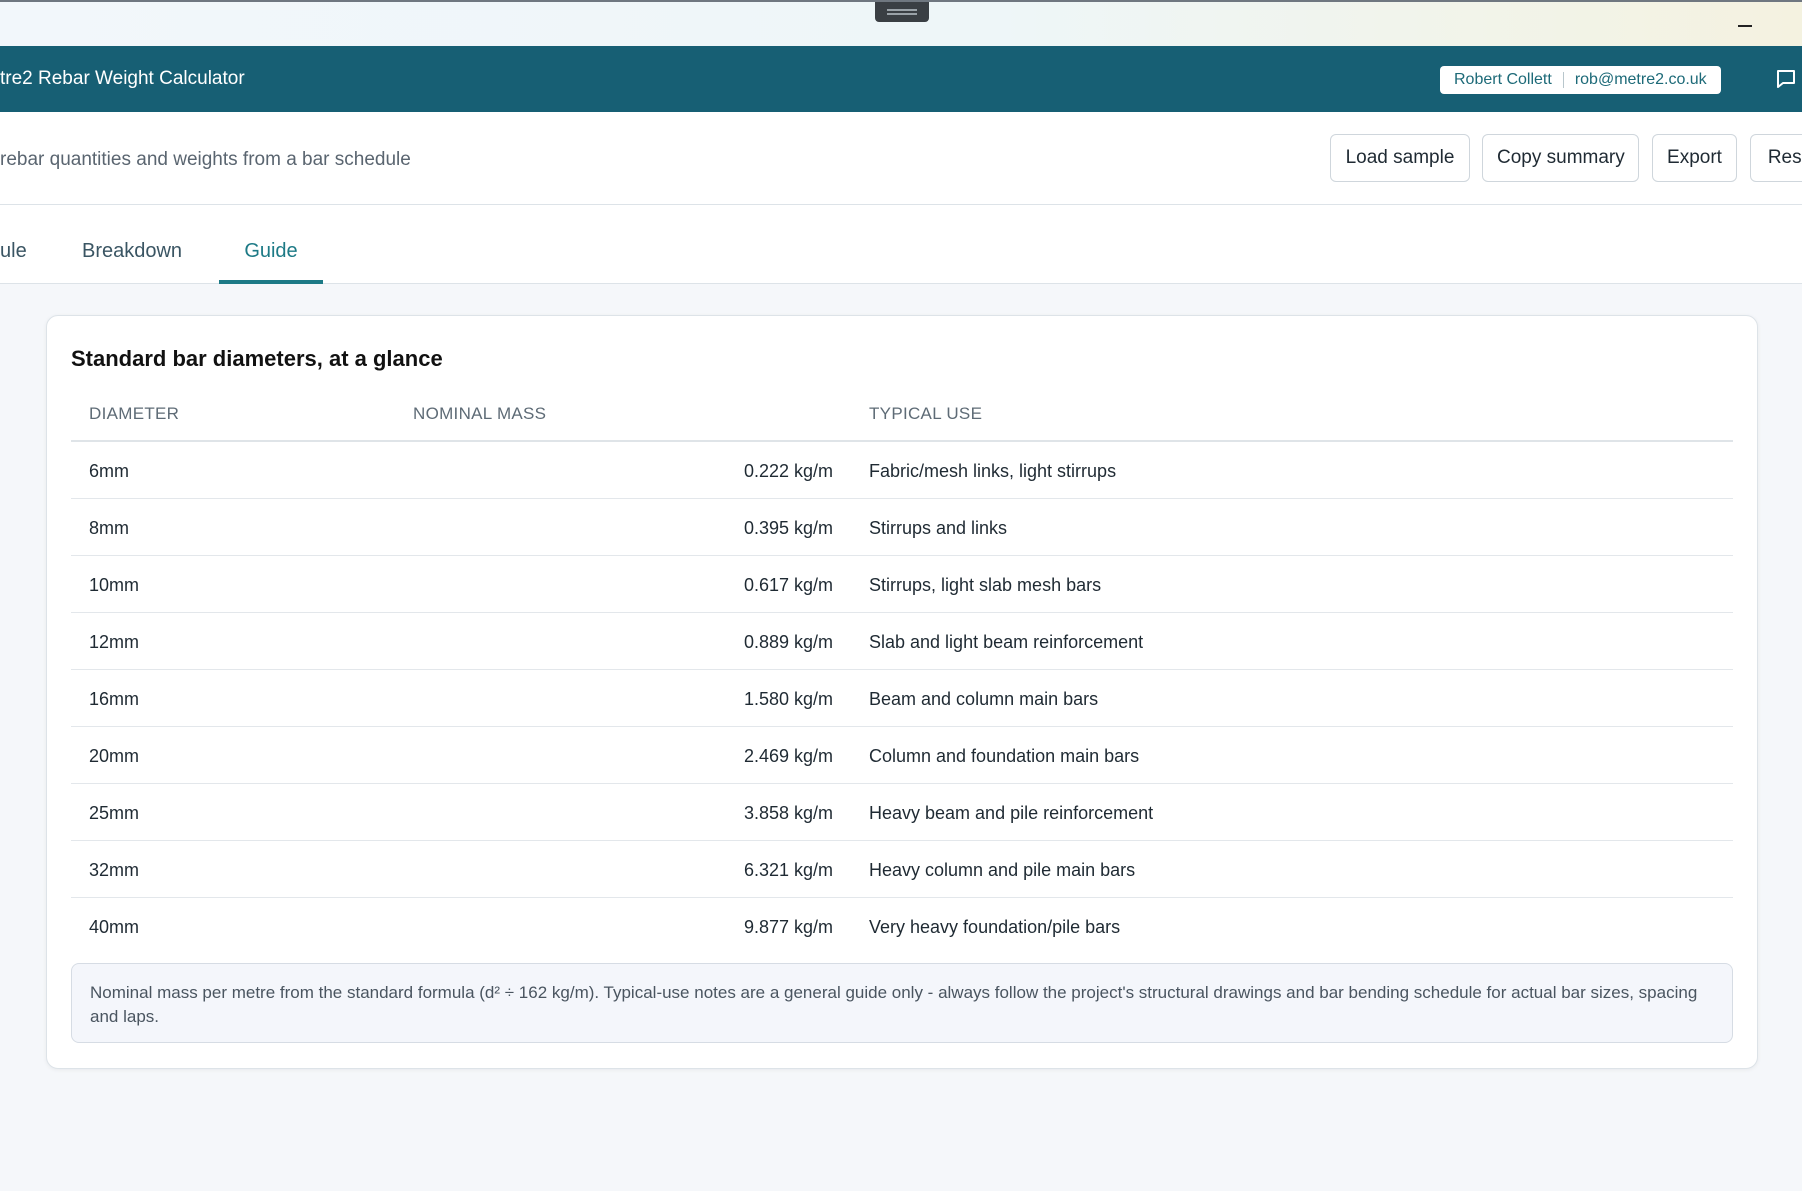  I want to click on card-title: Standard bar diameters, at a glance, so click(257, 358).